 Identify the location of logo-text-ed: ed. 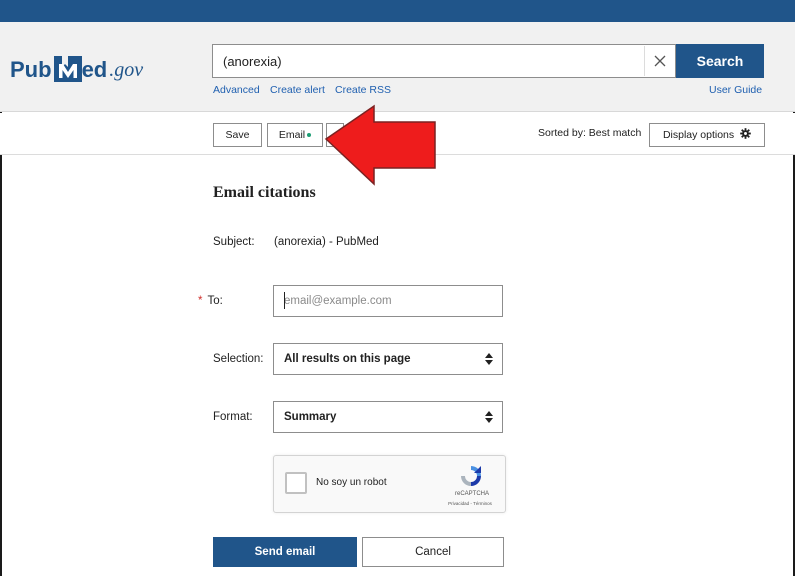
(94, 69).